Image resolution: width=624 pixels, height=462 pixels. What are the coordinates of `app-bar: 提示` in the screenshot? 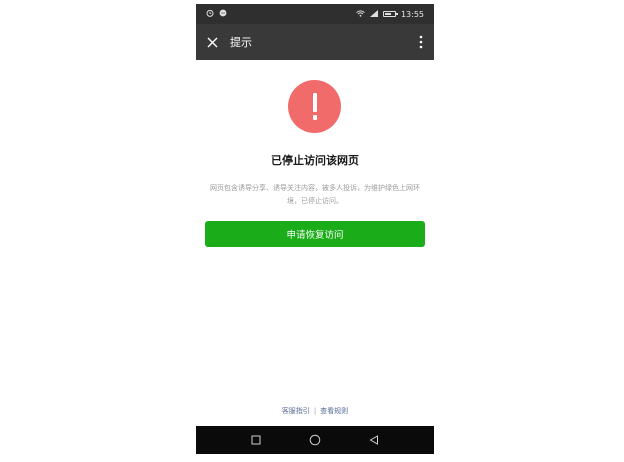 It's located at (315, 42).